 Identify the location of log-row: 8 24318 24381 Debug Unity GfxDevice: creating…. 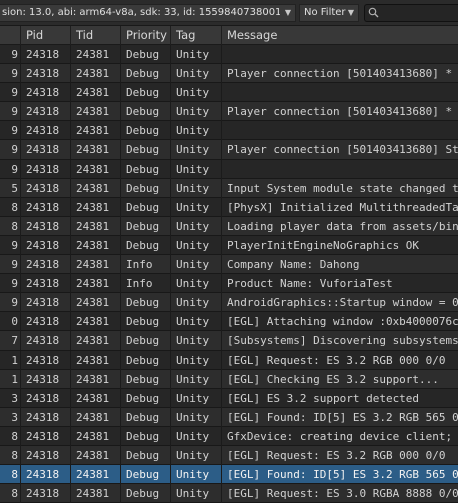
(229, 436).